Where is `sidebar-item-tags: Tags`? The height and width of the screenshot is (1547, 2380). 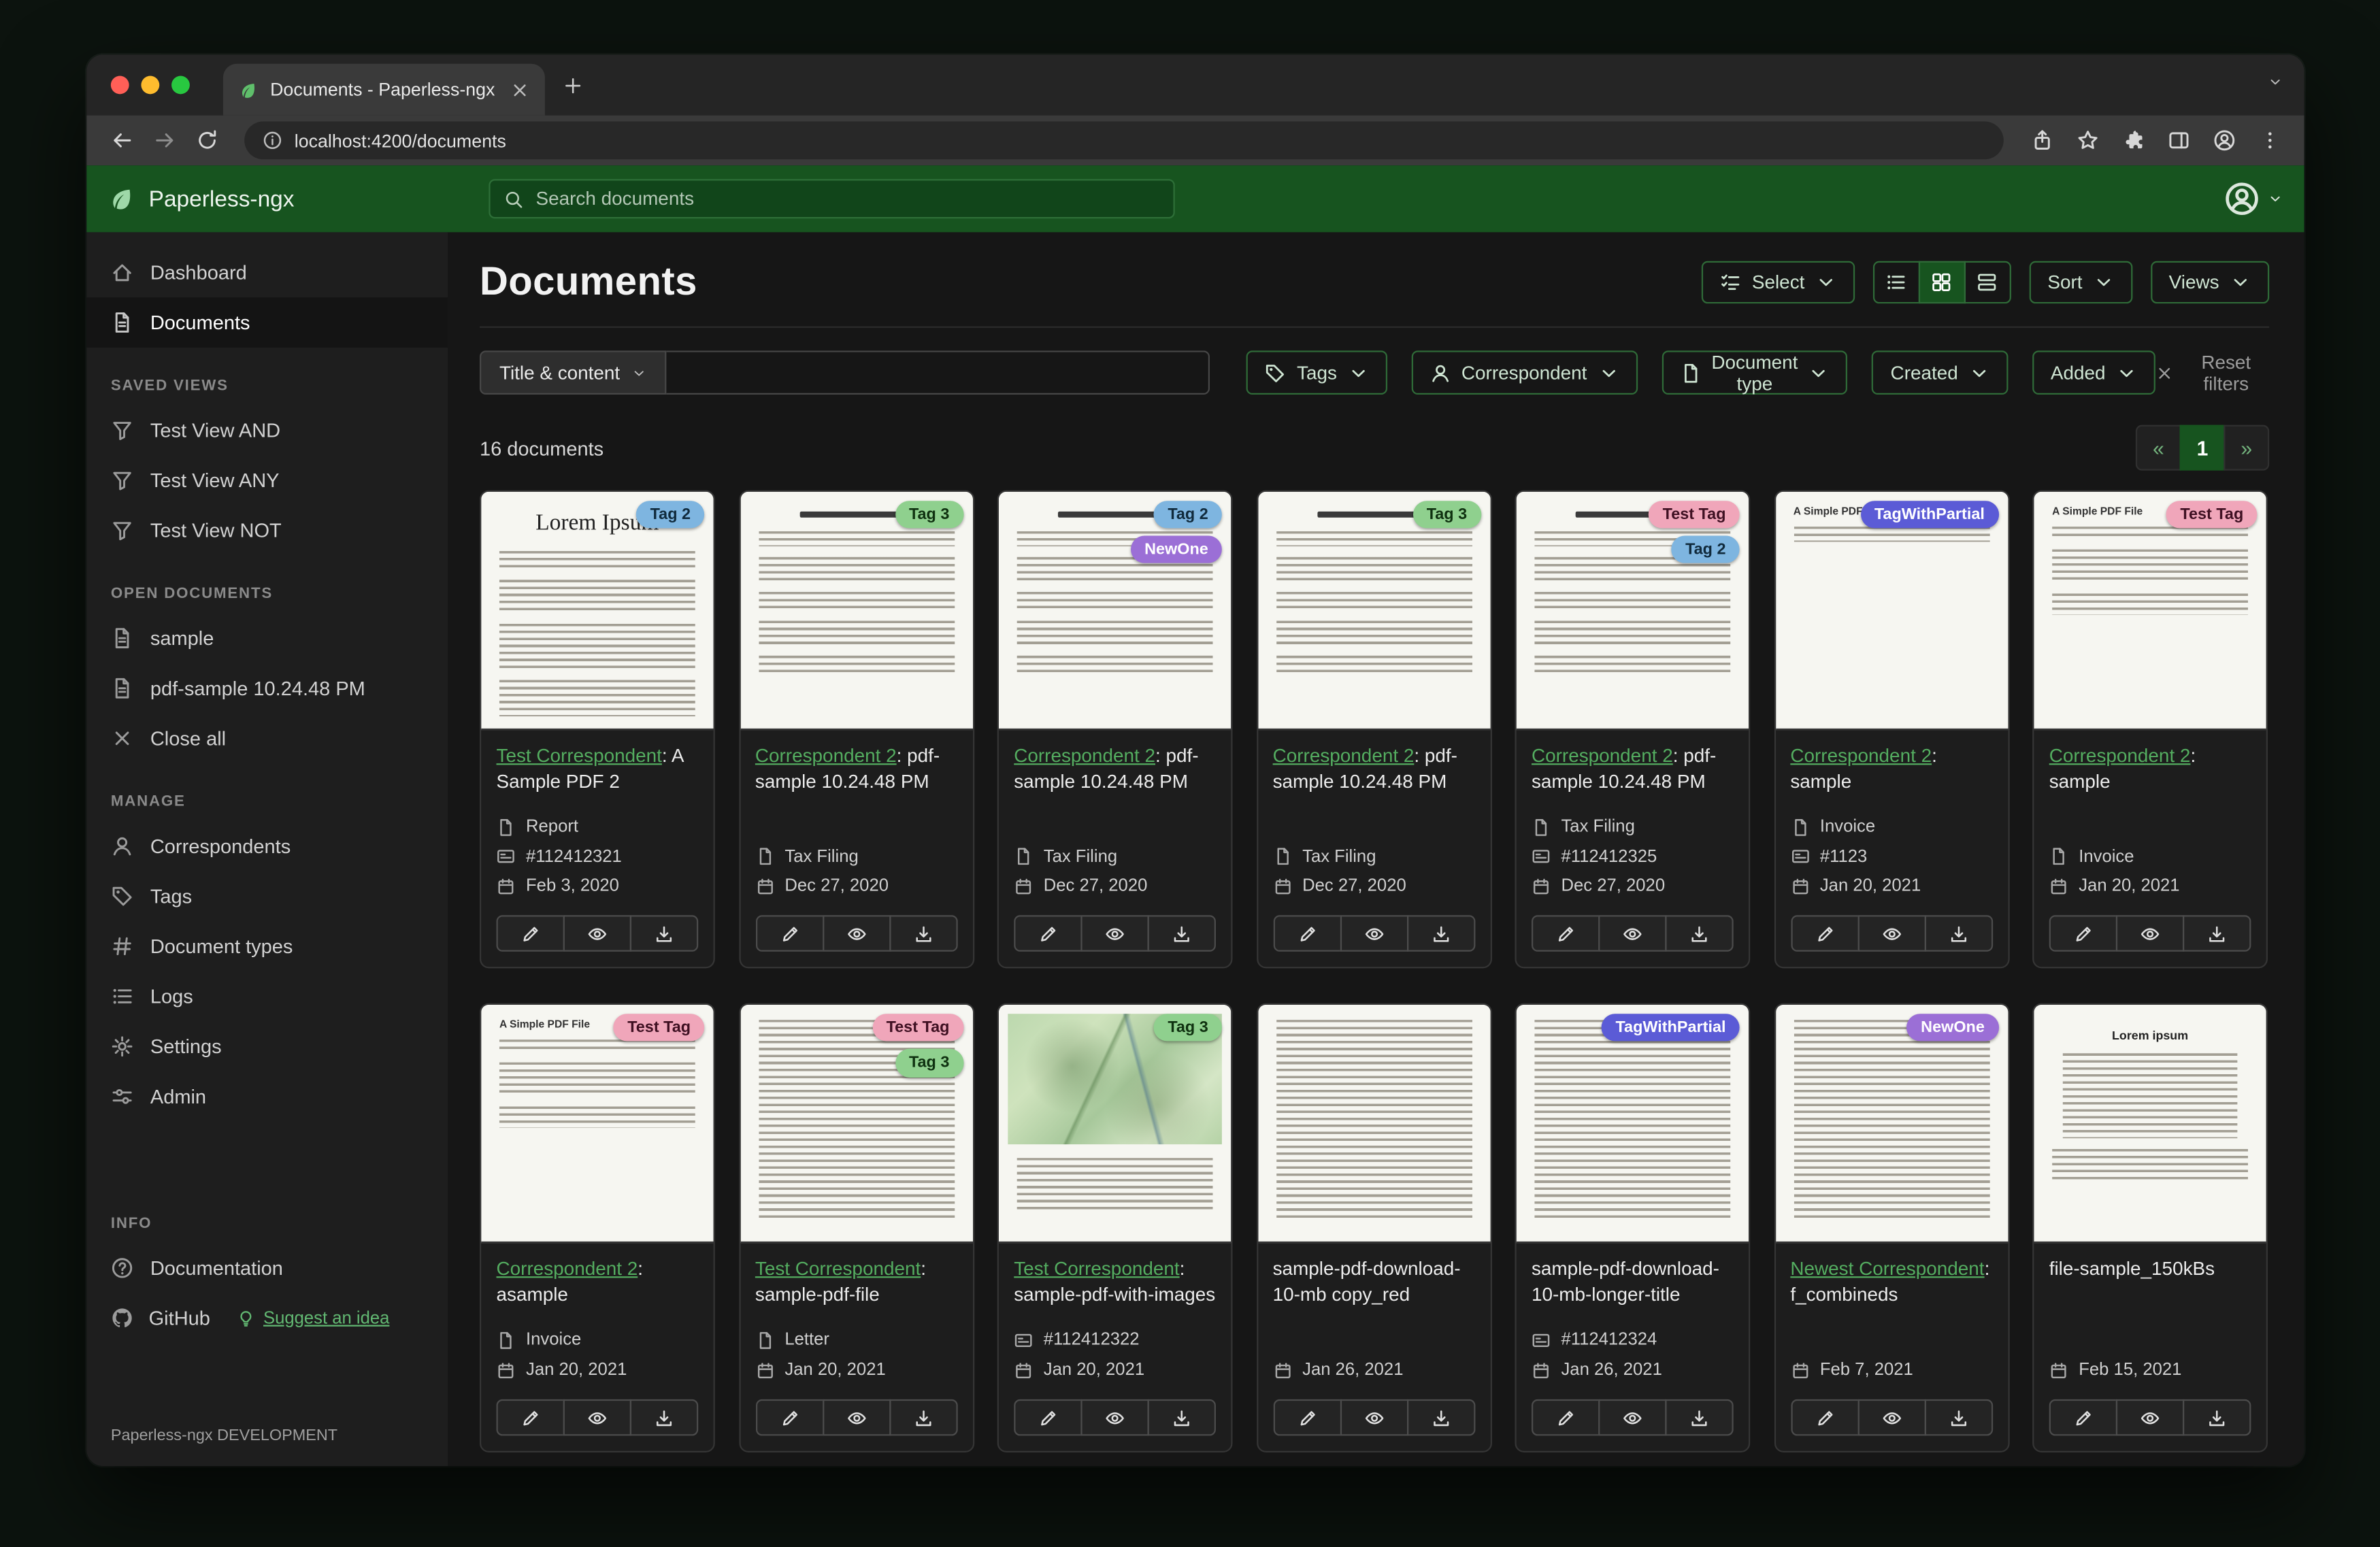
sidebar-item-tags: Tags is located at coordinates (267, 896).